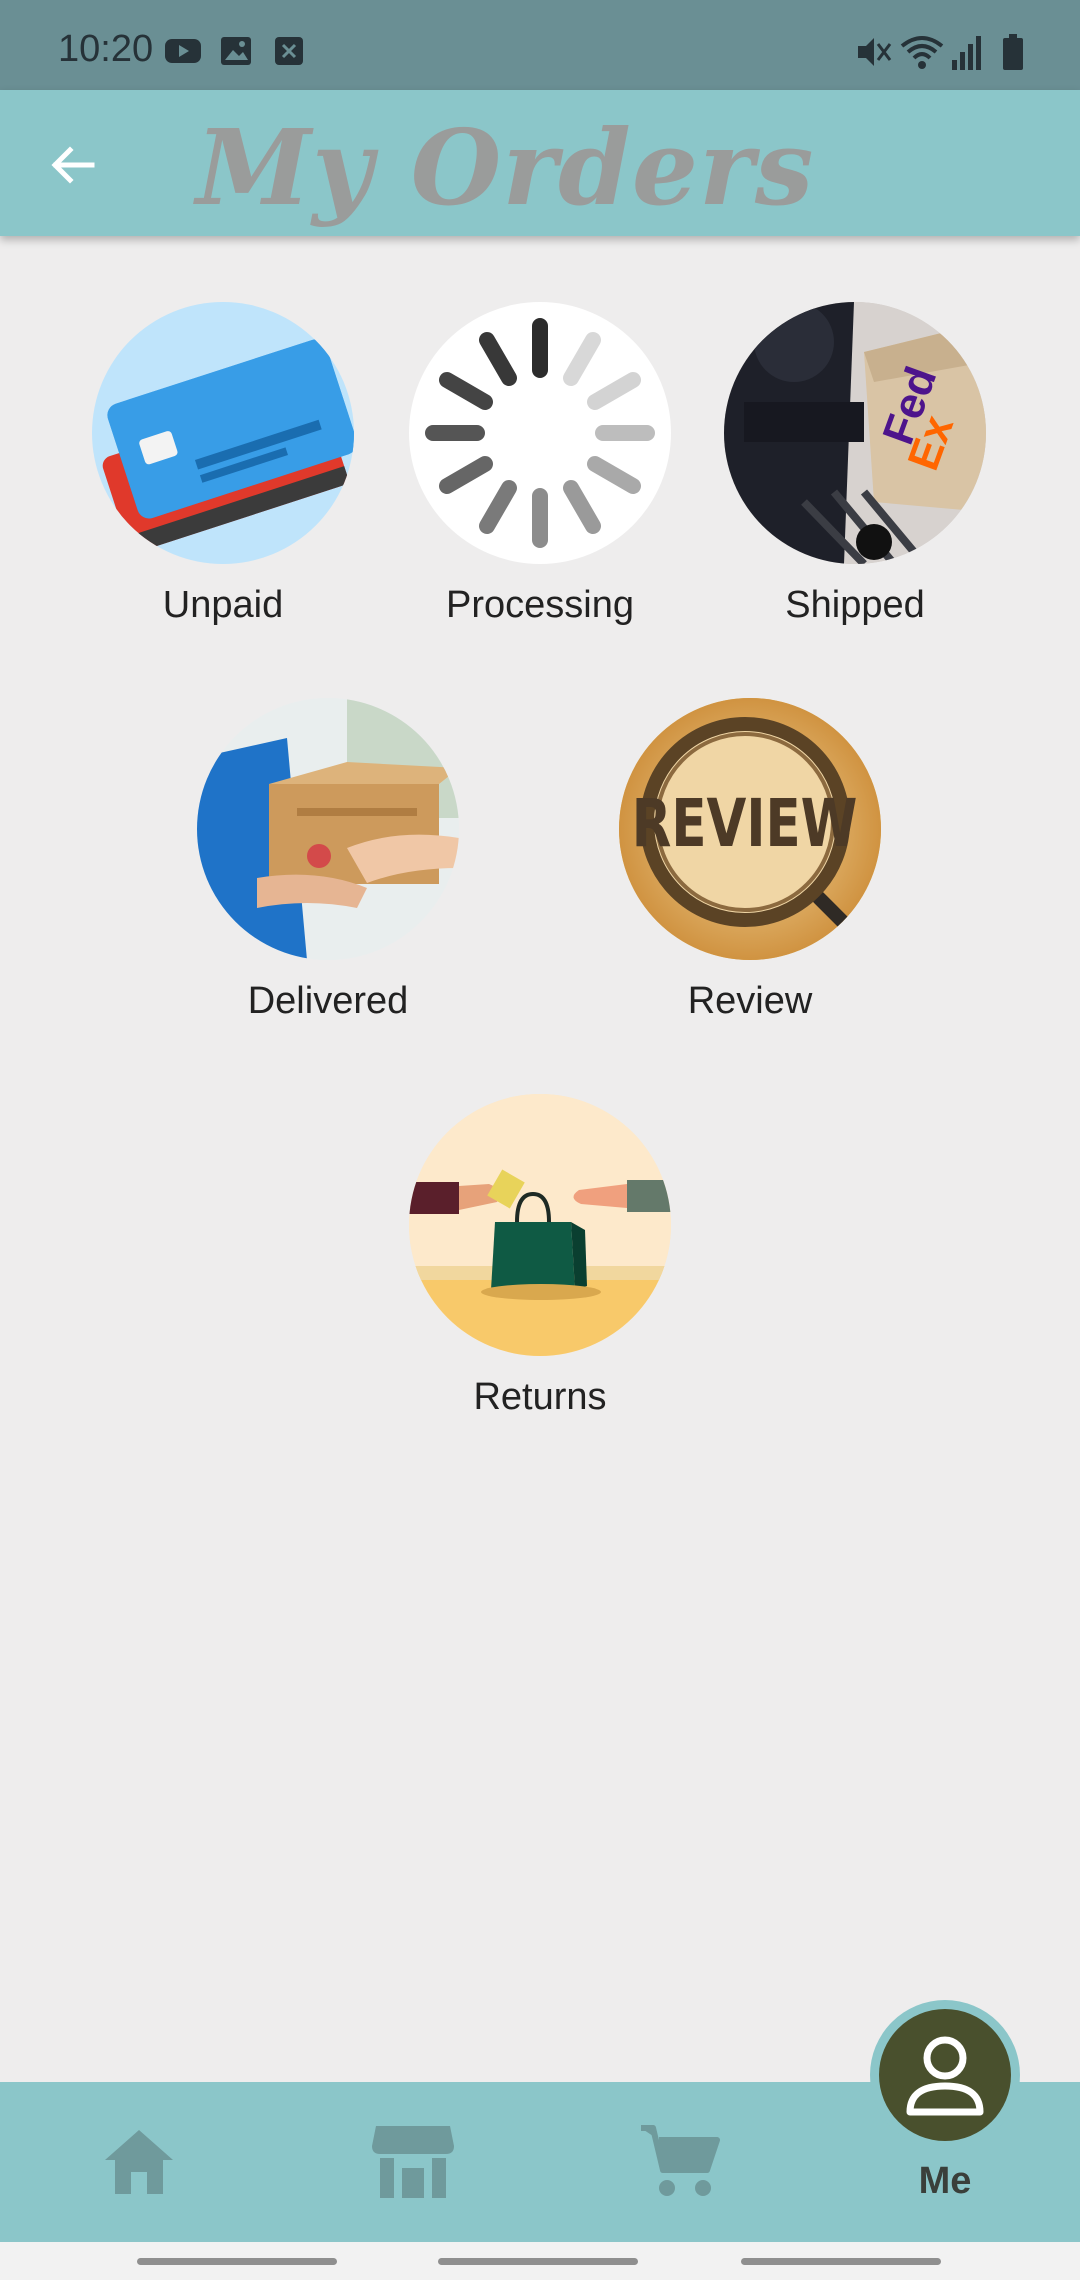  What do you see at coordinates (855, 433) in the screenshot?
I see `shipping-delivery-icon: Fed Ex` at bounding box center [855, 433].